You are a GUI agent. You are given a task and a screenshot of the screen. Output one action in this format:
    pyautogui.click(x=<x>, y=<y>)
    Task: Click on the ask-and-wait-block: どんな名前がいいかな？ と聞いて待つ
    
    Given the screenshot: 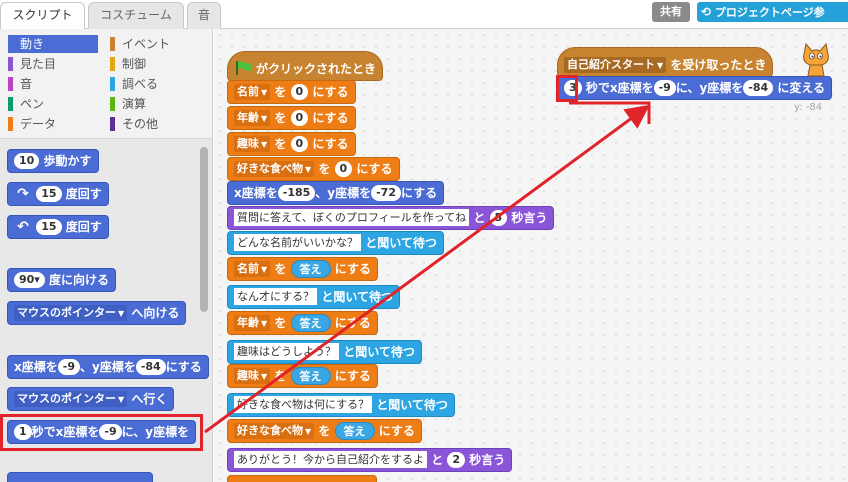 What is the action you would take?
    pyautogui.click(x=335, y=243)
    